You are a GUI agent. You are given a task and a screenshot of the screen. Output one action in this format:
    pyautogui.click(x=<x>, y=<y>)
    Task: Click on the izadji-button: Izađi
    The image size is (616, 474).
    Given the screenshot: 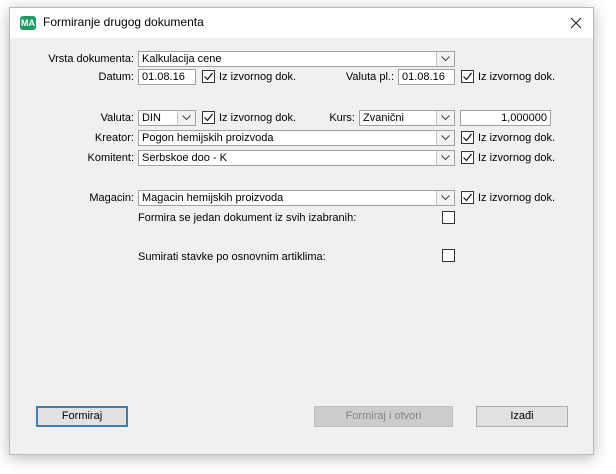 What is the action you would take?
    pyautogui.click(x=522, y=416)
    